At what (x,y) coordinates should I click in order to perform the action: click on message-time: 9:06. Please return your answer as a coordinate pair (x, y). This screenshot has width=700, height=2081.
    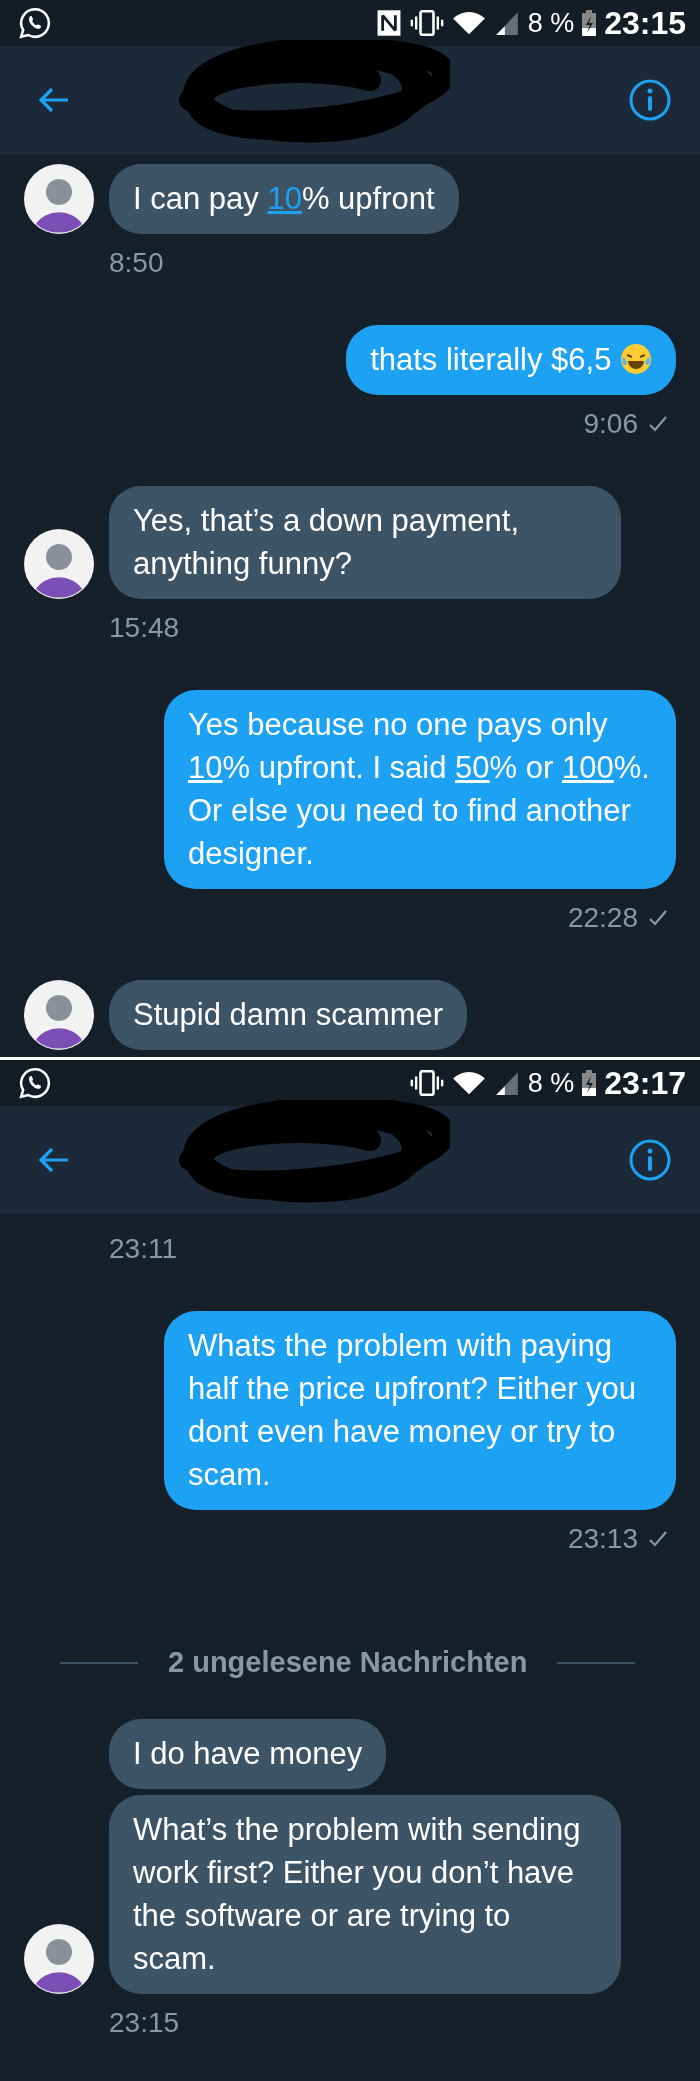
    Looking at the image, I should click on (610, 424).